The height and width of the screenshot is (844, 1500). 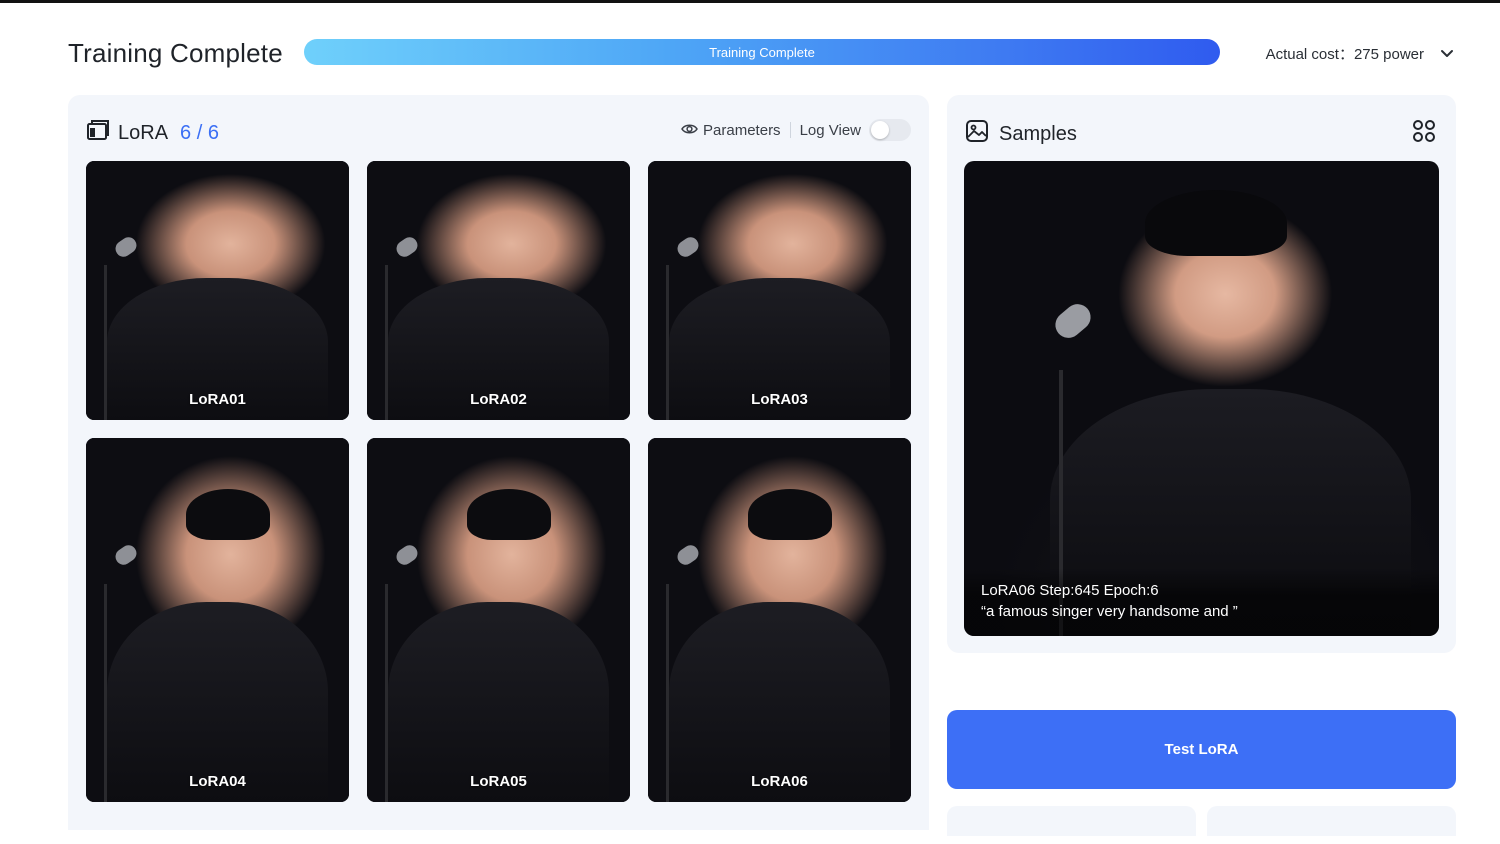 What do you see at coordinates (143, 132) in the screenshot?
I see `lora-title-label: LoRA` at bounding box center [143, 132].